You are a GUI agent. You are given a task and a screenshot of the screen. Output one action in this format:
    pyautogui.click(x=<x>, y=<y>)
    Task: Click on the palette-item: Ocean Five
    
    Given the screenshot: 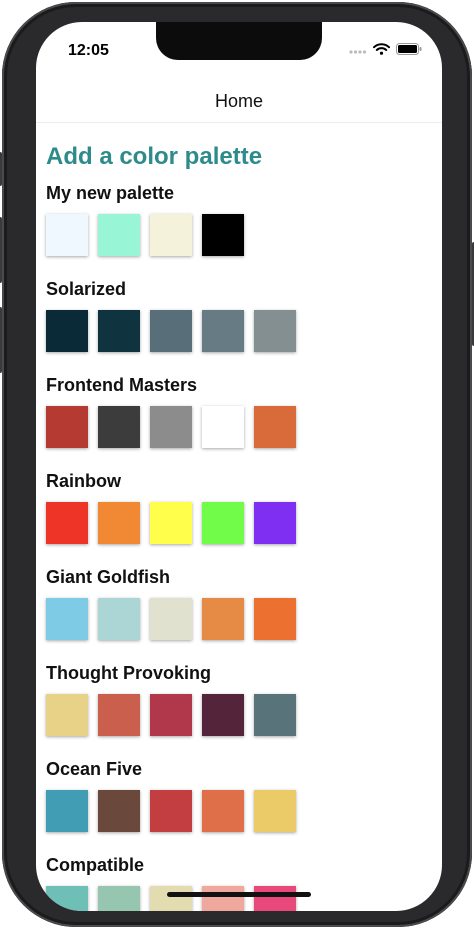 What is the action you would take?
    pyautogui.click(x=244, y=795)
    